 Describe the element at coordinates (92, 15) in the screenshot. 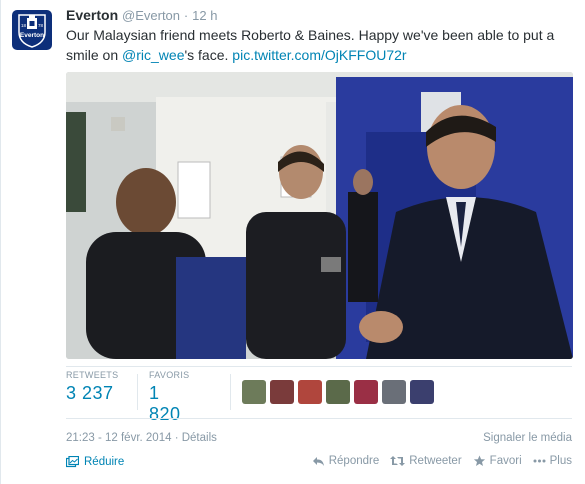

I see `author-name: Everton` at that location.